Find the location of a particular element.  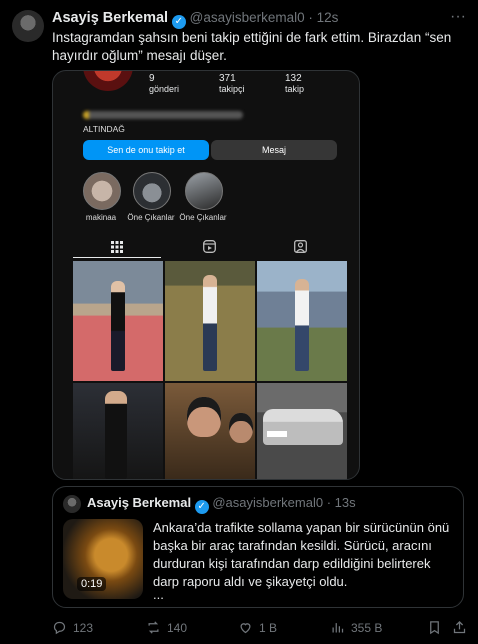

tweet-header: Asayiş Berkemal ✓ @asayisberkemal0 · 12s is located at coordinates (195, 19).